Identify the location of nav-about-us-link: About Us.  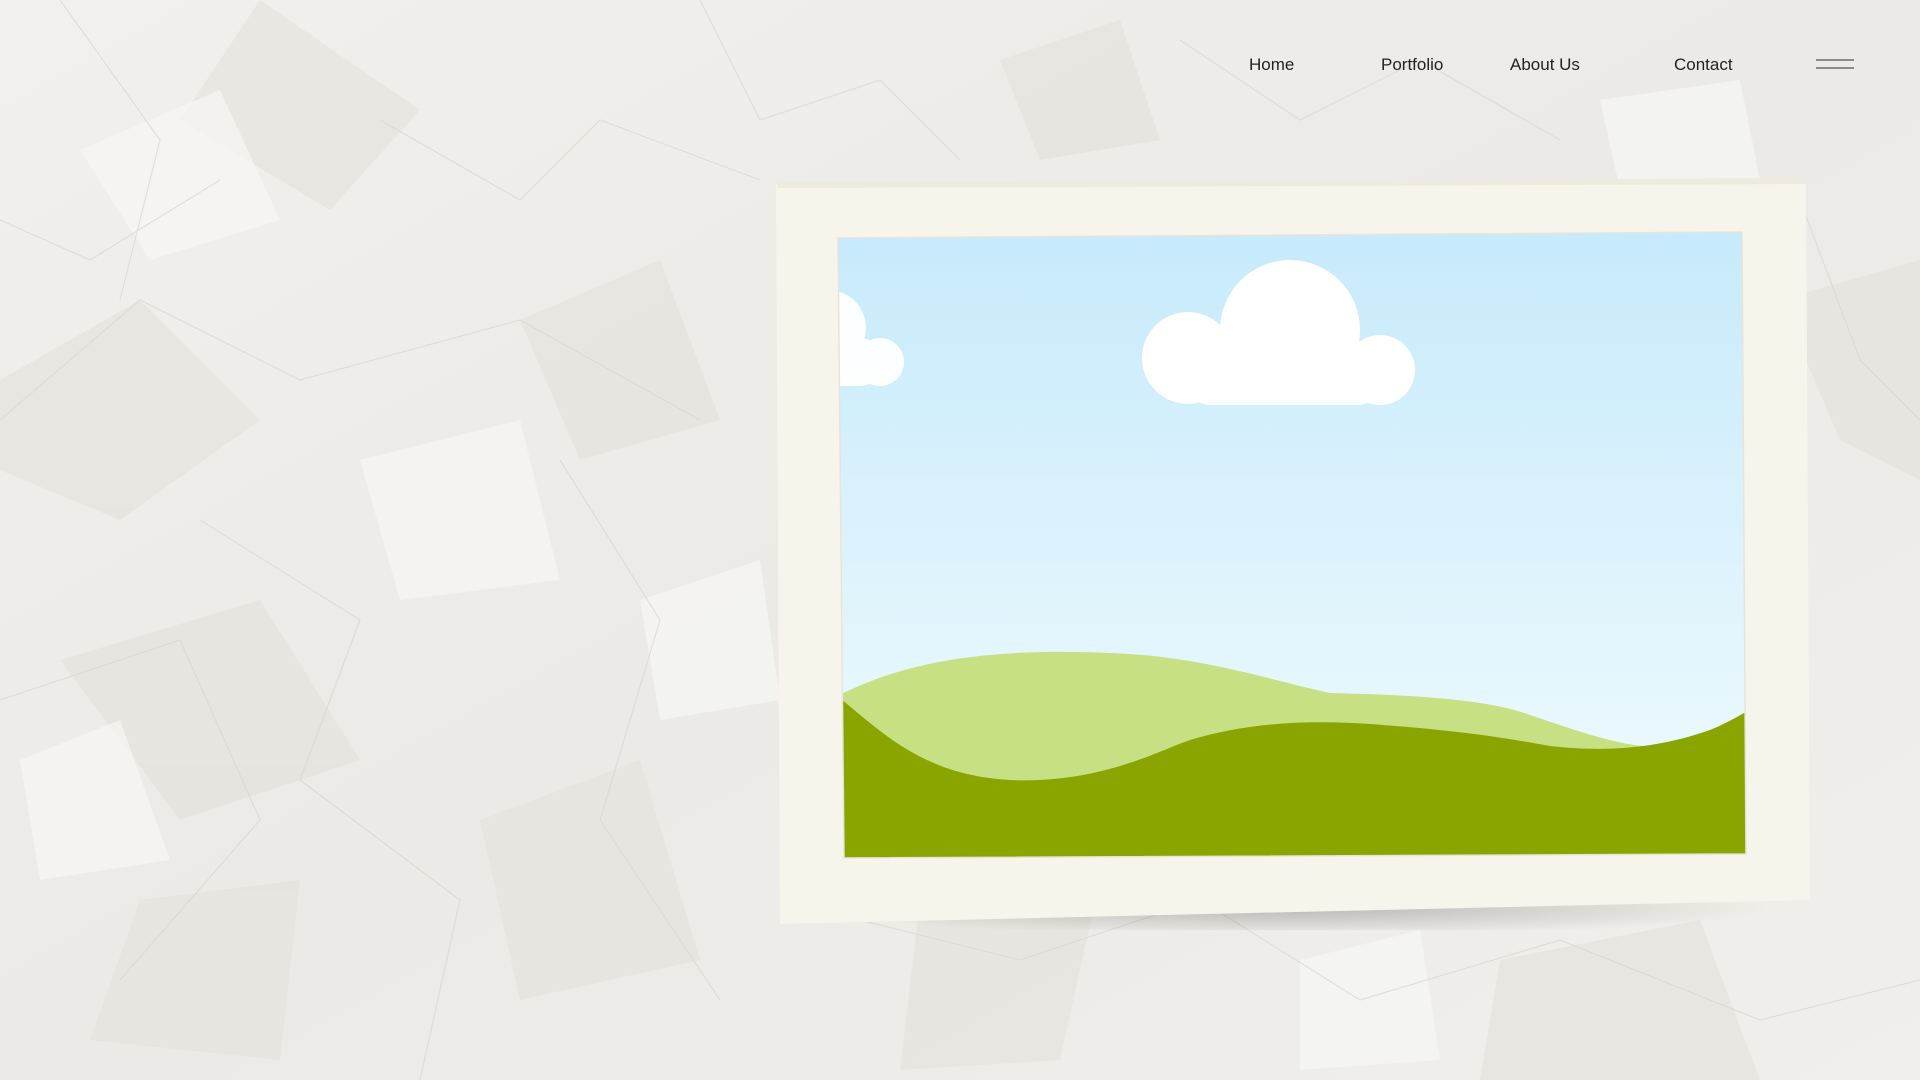
(1545, 65).